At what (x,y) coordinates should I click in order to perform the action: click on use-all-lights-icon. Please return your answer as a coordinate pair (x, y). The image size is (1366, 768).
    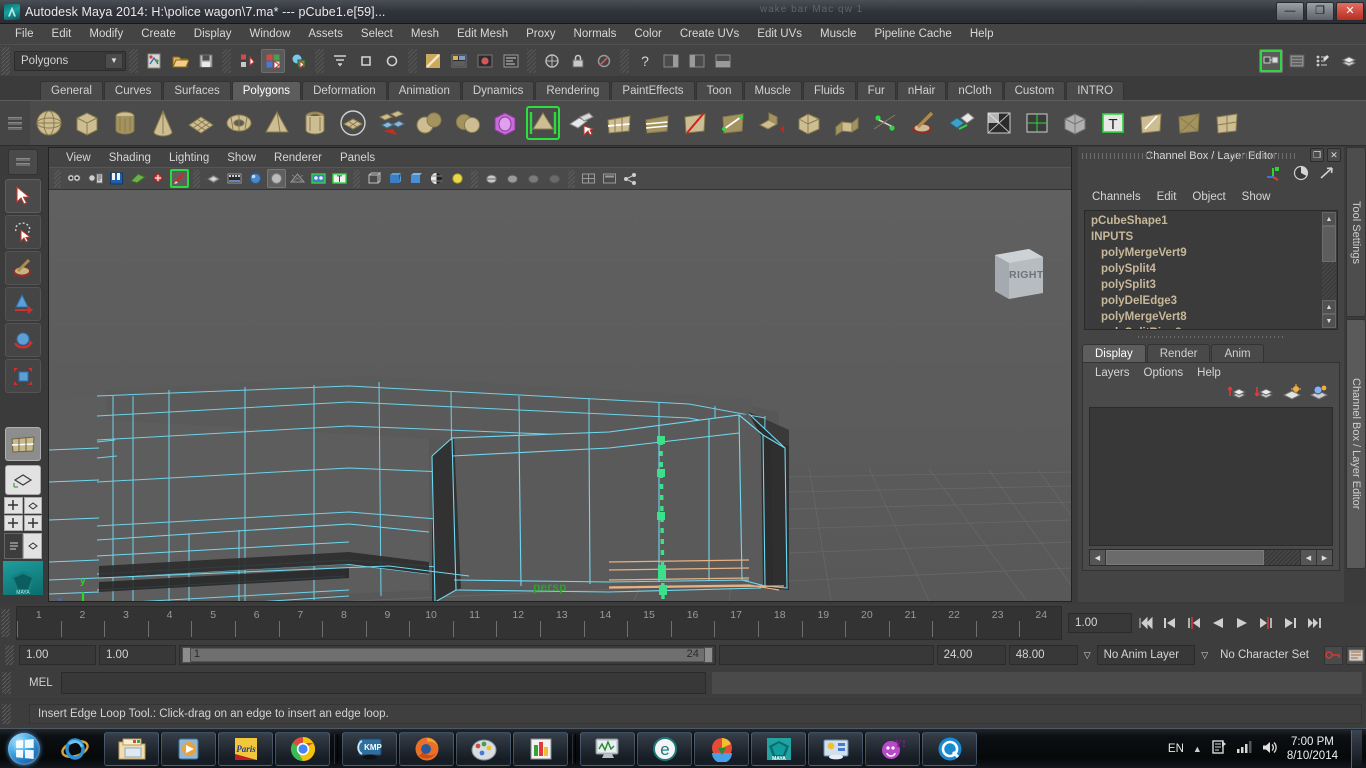
    Looking at the image, I should click on (255, 178).